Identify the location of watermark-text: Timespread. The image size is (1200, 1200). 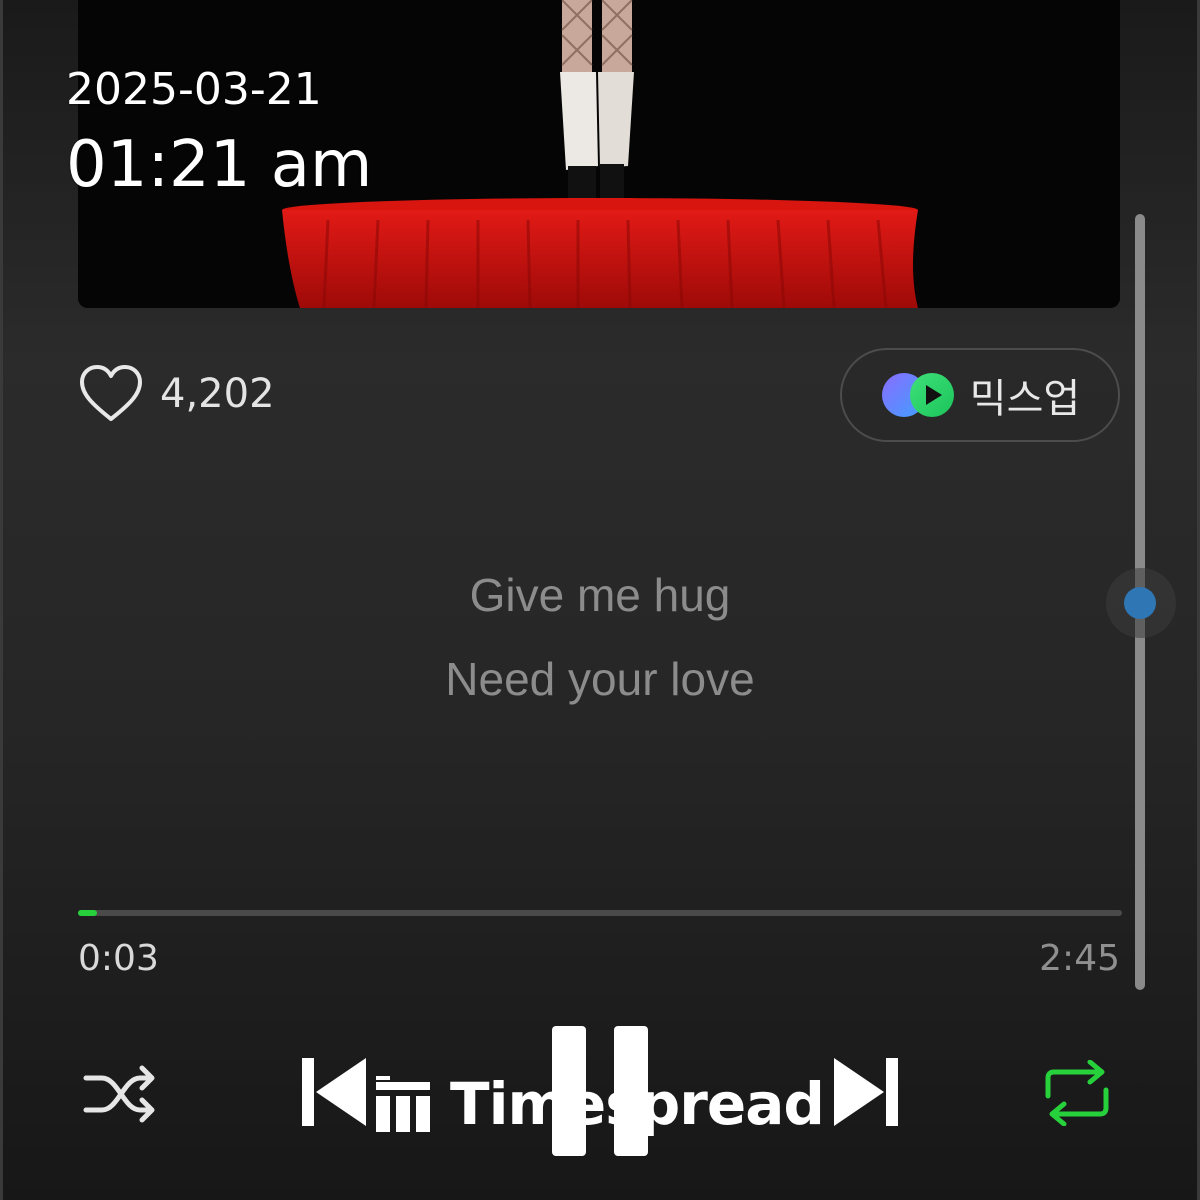
(637, 1104).